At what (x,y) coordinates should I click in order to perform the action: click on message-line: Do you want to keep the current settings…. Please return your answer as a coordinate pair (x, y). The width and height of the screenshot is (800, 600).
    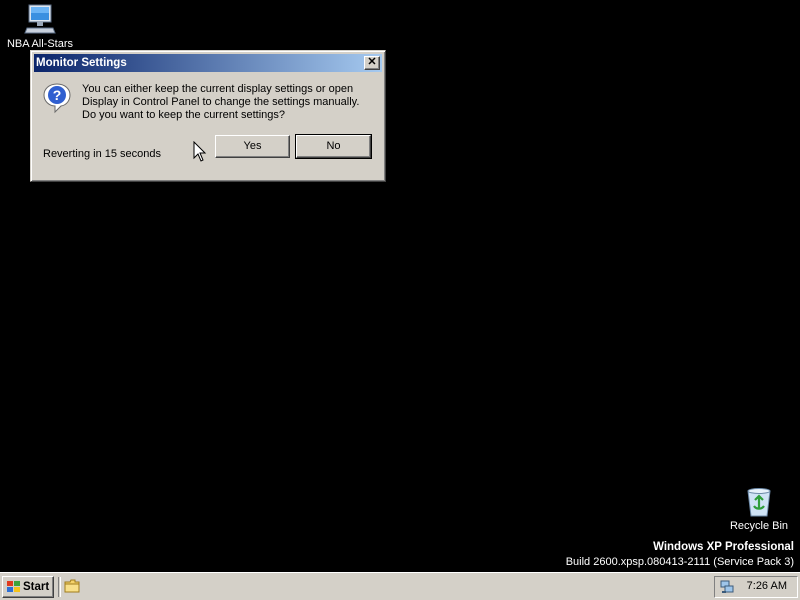
    Looking at the image, I should click on (184, 115).